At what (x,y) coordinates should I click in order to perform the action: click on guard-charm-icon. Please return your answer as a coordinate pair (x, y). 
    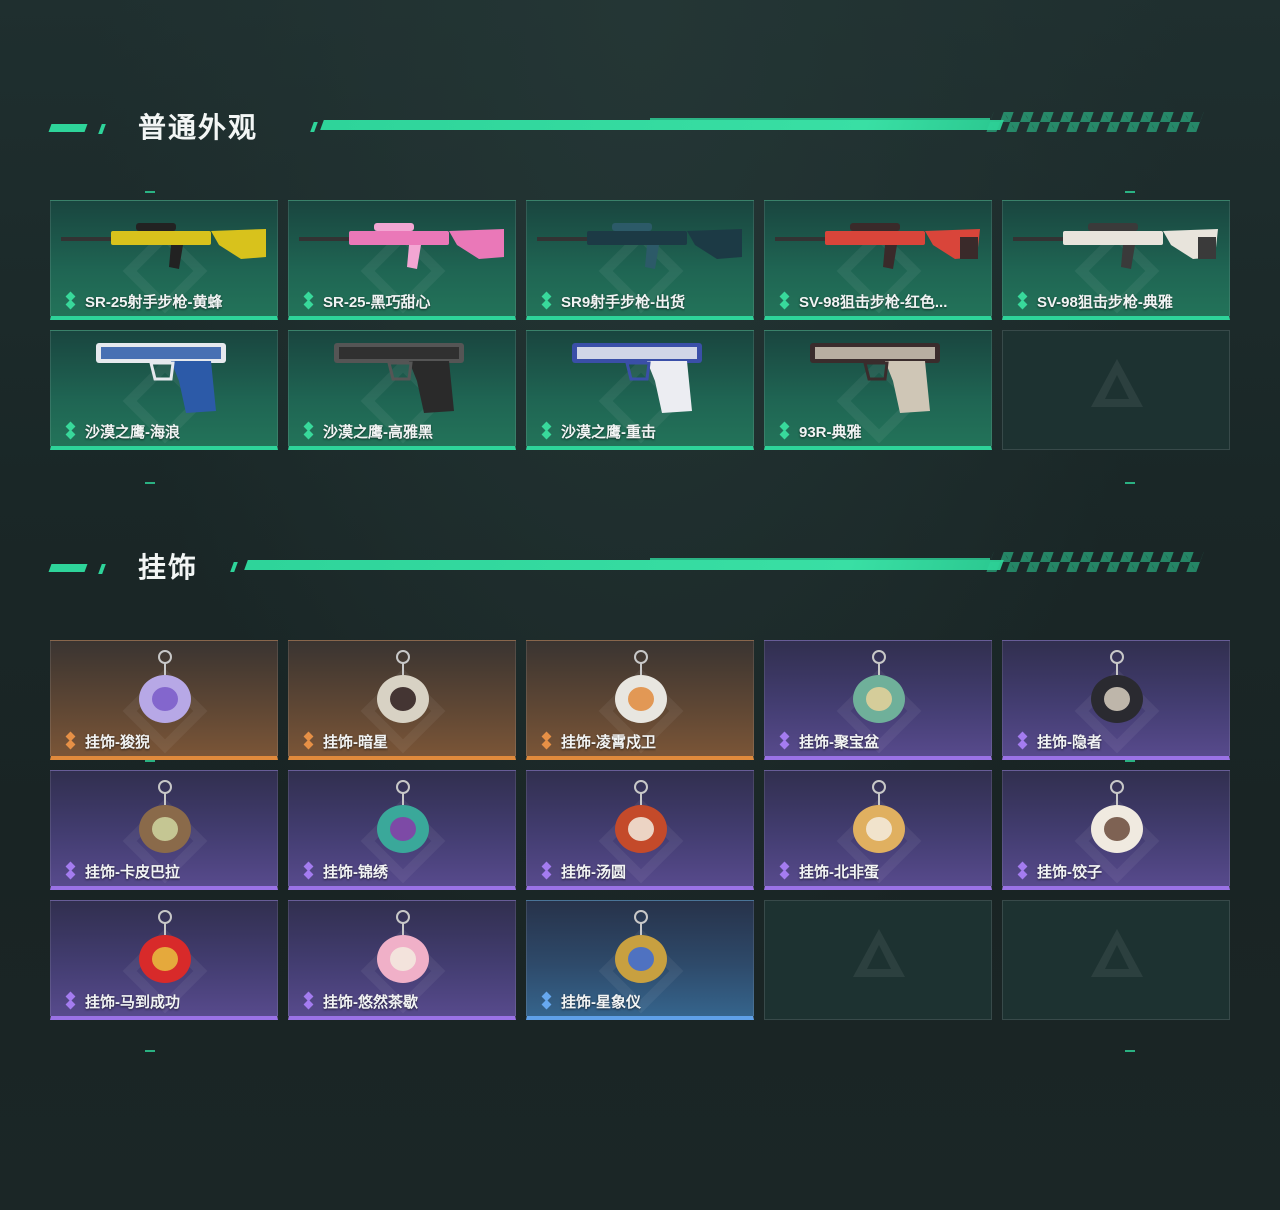
    Looking at the image, I should click on (641, 686).